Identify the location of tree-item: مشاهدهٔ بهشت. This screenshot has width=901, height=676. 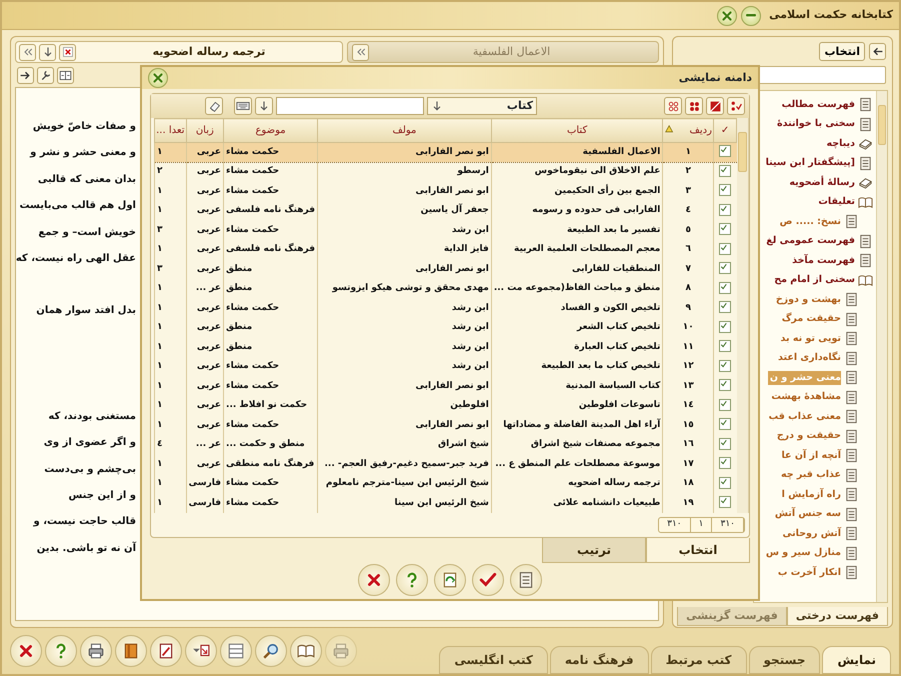
(806, 397).